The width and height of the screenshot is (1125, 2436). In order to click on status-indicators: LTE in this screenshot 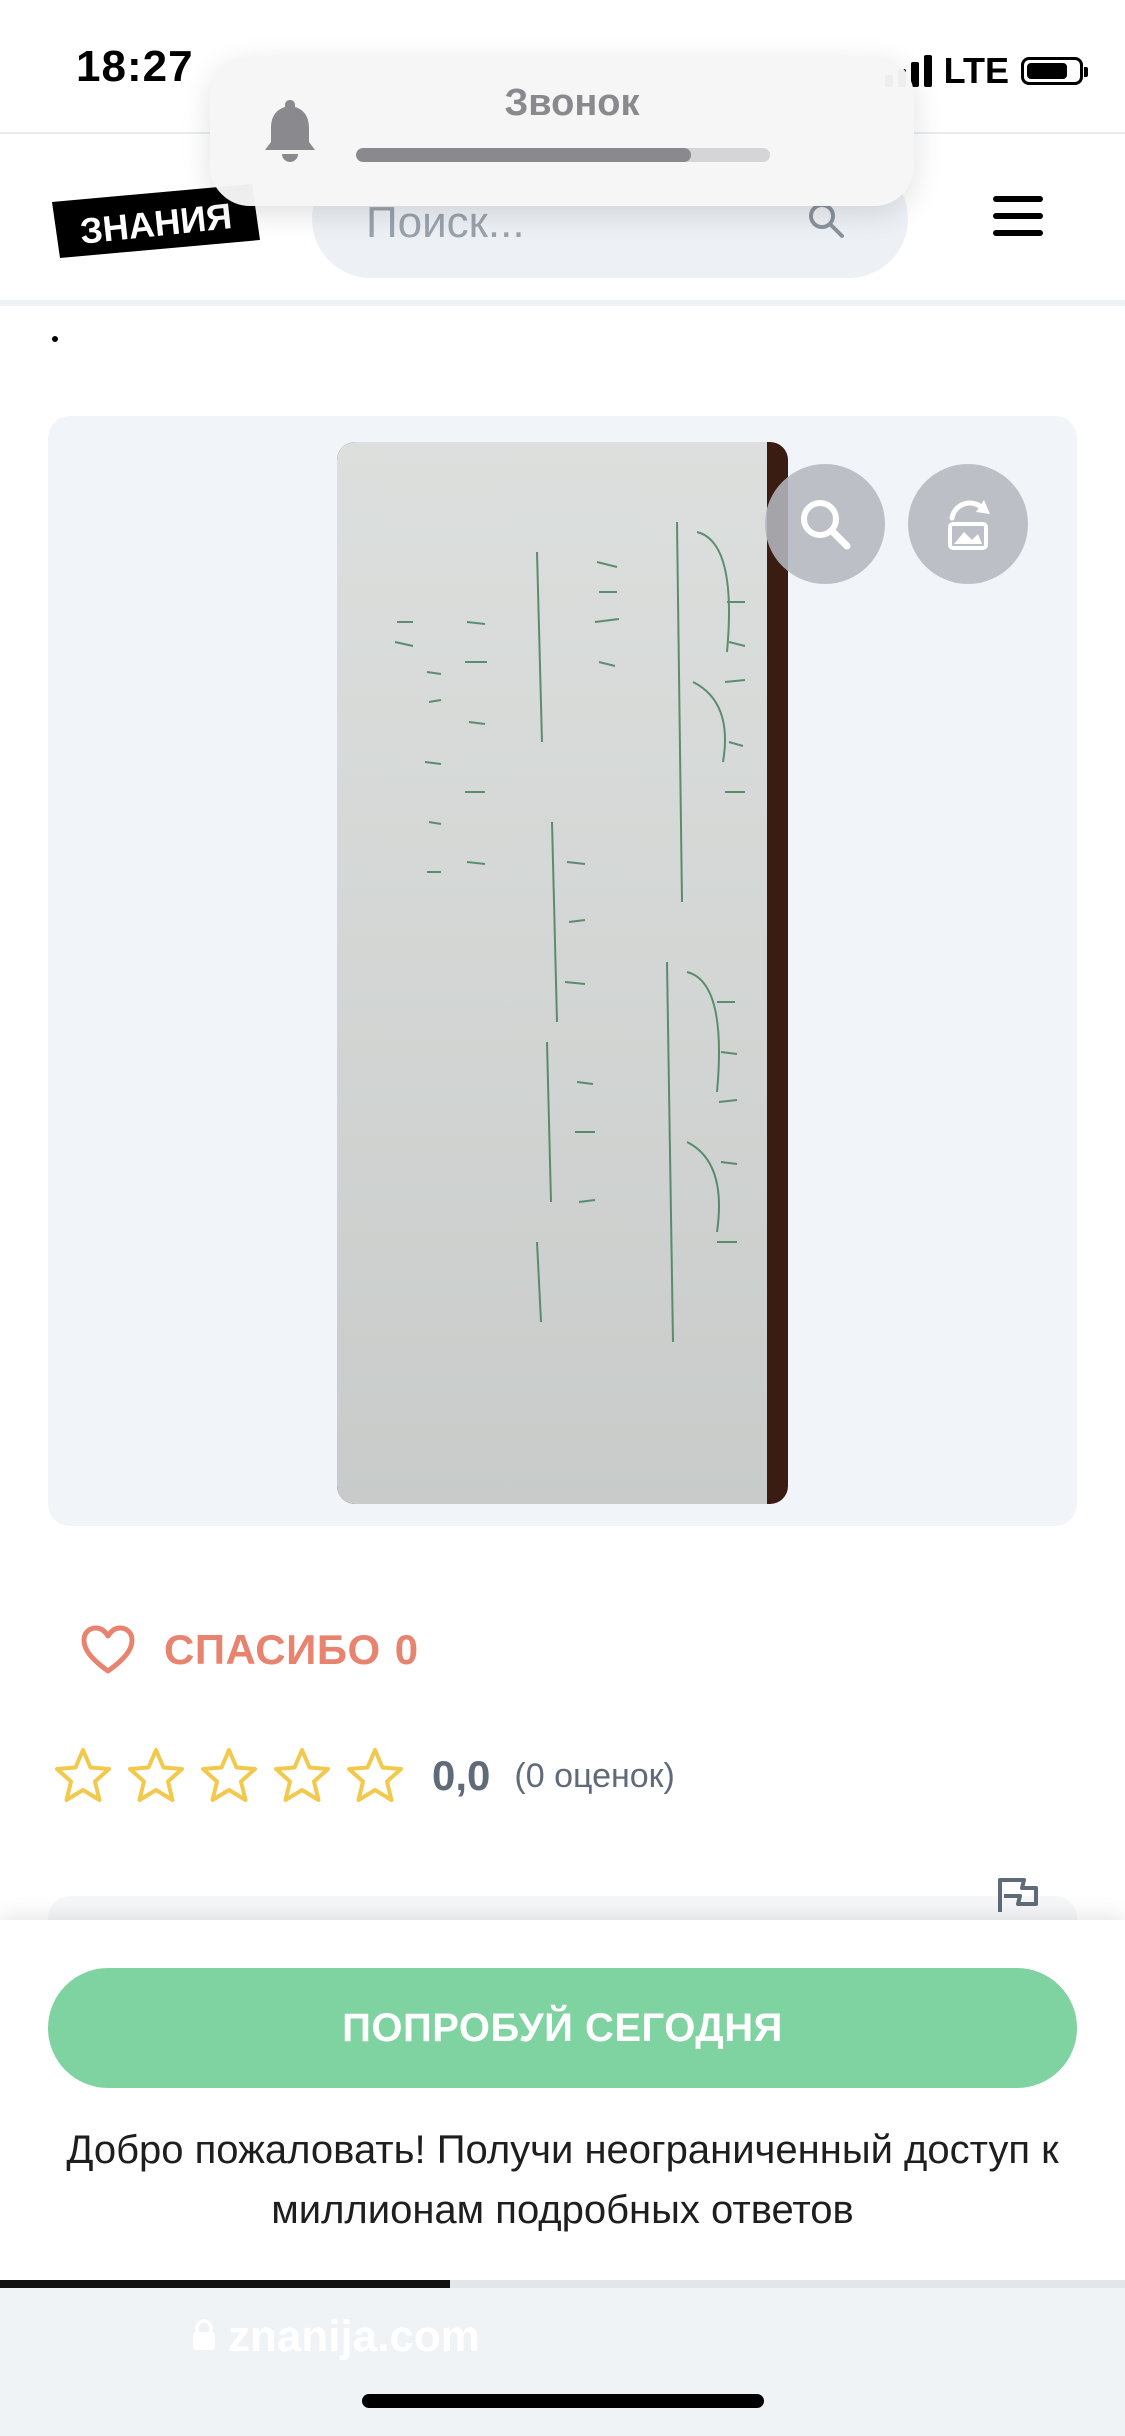, I will do `click(986, 71)`.